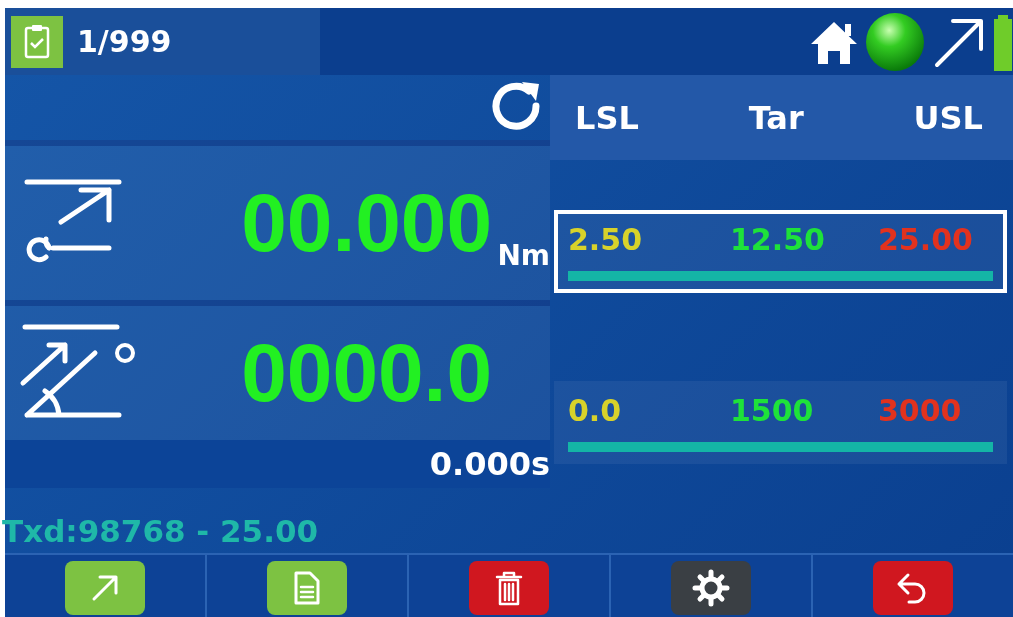 Image resolution: width=1013 pixels, height=617 pixels. What do you see at coordinates (509, 588) in the screenshot?
I see `trash-button` at bounding box center [509, 588].